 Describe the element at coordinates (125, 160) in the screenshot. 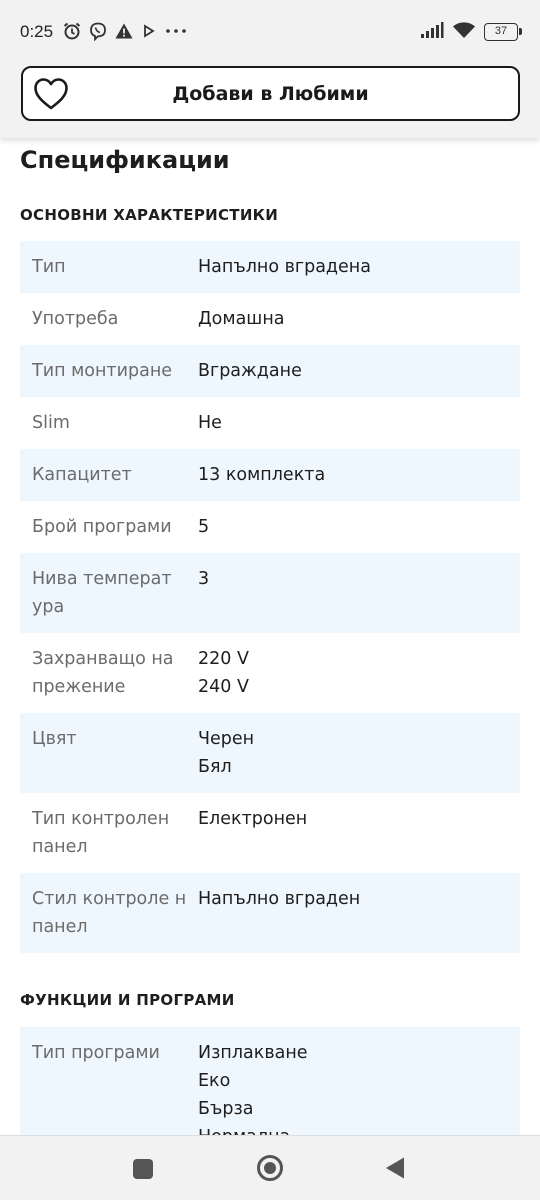

I see `page-title: Спецификации` at that location.